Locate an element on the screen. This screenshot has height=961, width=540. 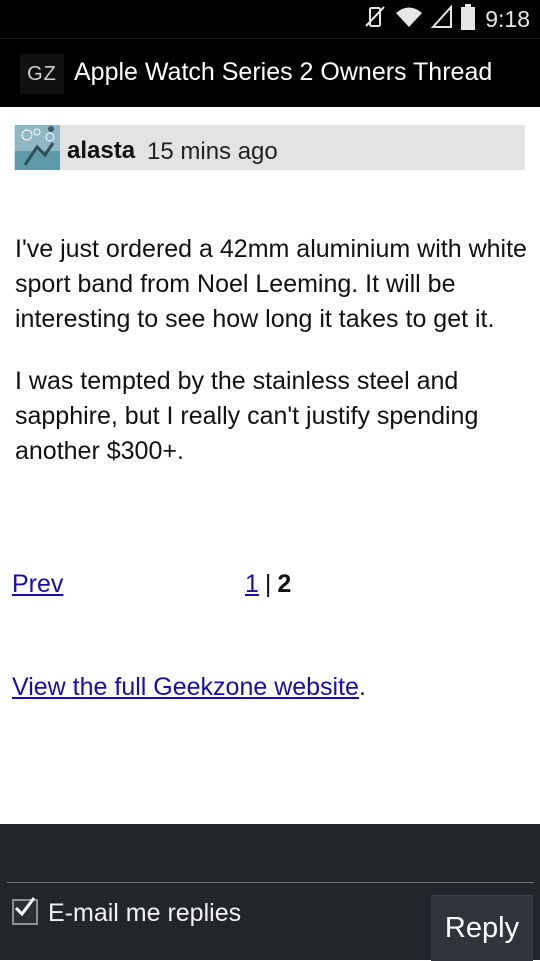
reply-panel: E-mail me replies Reply is located at coordinates (270, 892).